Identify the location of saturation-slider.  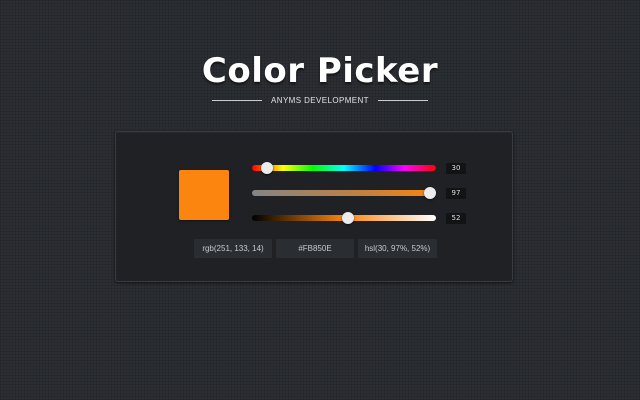
(344, 193).